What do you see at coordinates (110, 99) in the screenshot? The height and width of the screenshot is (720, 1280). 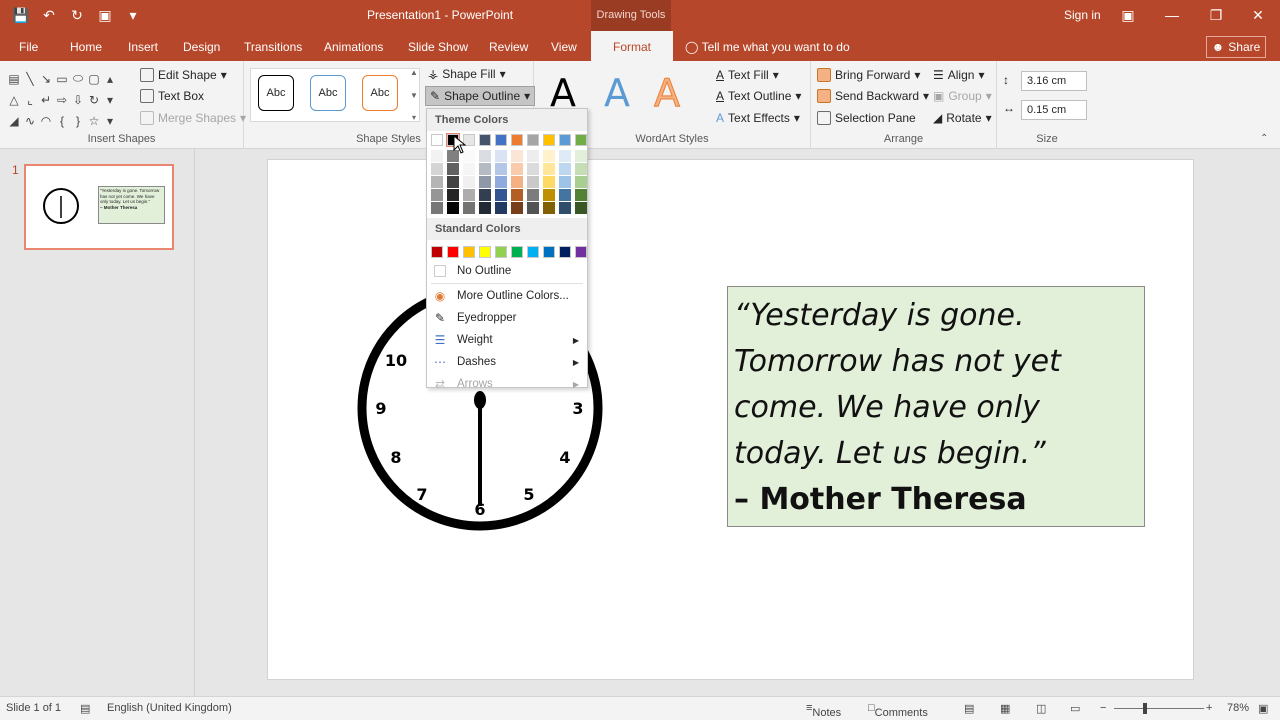 I see `gallery-scroll-down-icon: ▾` at bounding box center [110, 99].